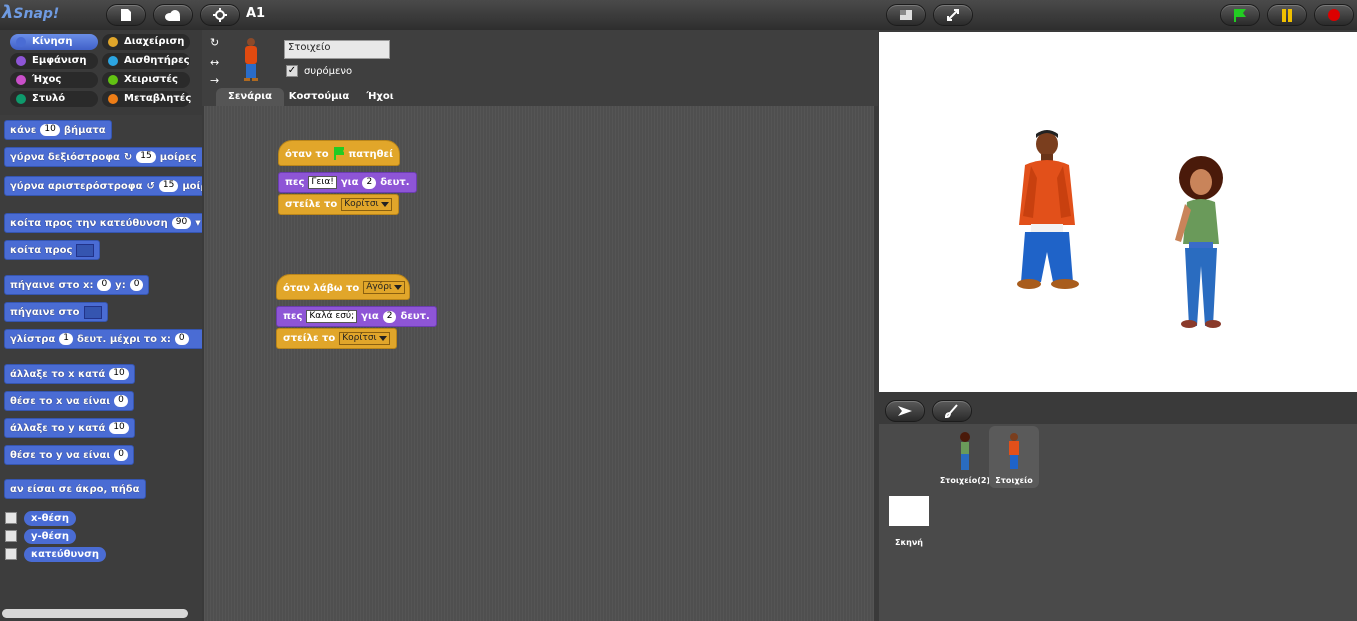  What do you see at coordinates (54, 80) in the screenshot?
I see `category-sound: Ήχος` at bounding box center [54, 80].